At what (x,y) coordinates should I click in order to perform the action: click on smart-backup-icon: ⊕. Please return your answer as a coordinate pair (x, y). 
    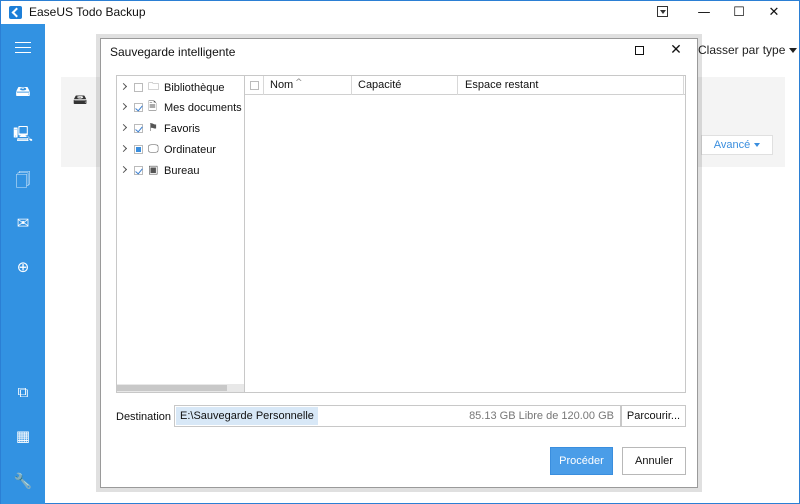
    Looking at the image, I should click on (23, 267).